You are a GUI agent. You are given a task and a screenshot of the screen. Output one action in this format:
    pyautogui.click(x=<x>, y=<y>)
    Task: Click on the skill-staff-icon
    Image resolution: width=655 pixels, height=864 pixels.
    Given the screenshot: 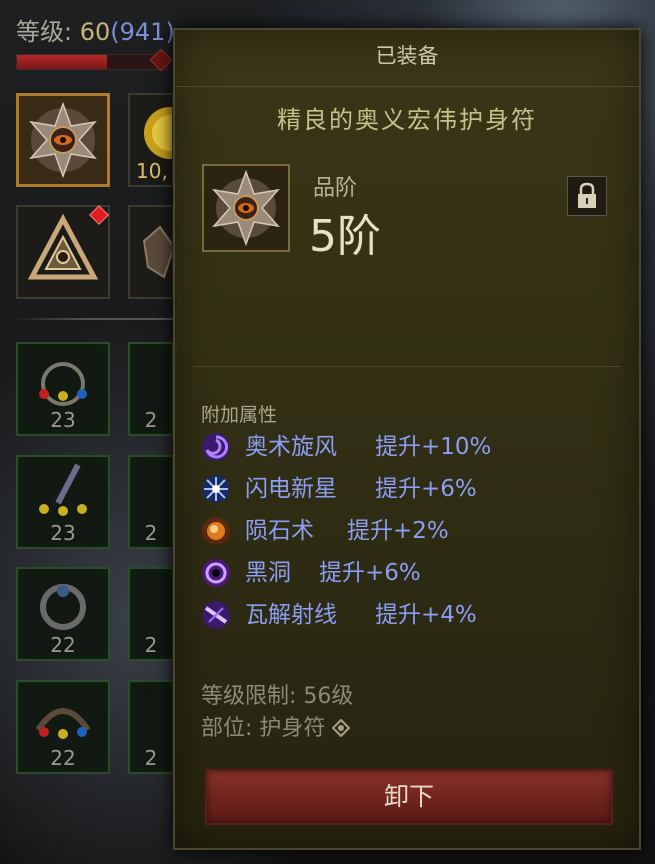 What is the action you would take?
    pyautogui.click(x=63, y=489)
    